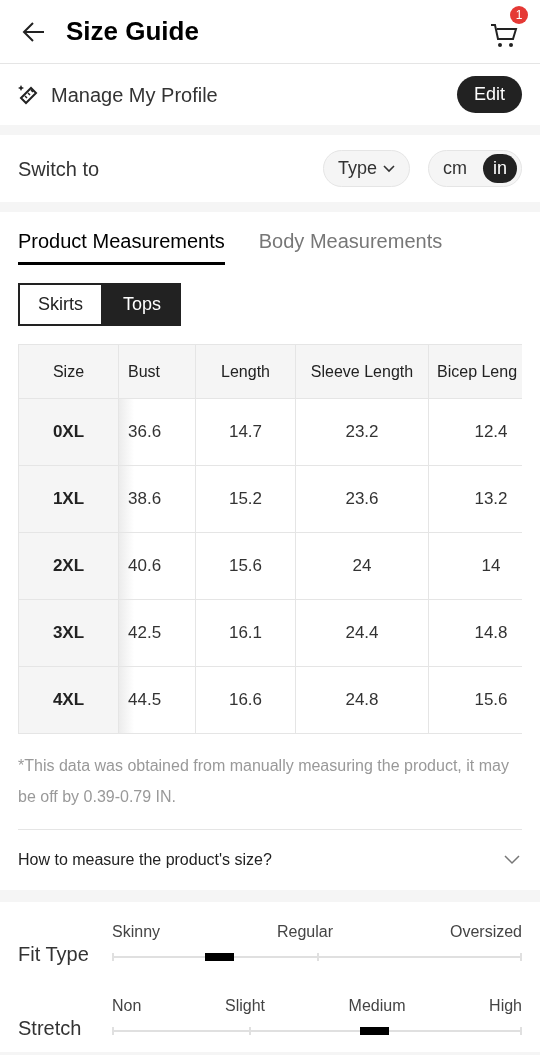  I want to click on switch-label: Switch to, so click(59, 169).